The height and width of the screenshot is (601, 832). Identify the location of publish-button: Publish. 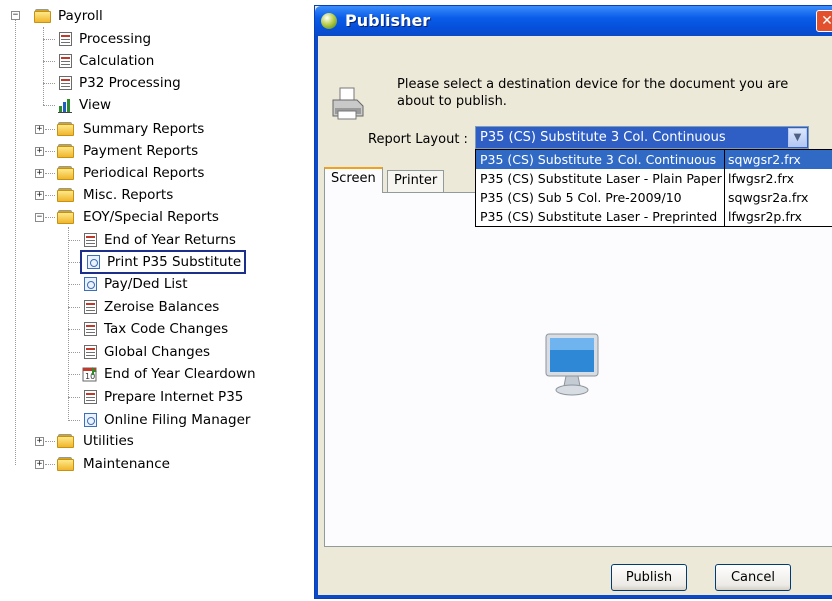
(649, 577).